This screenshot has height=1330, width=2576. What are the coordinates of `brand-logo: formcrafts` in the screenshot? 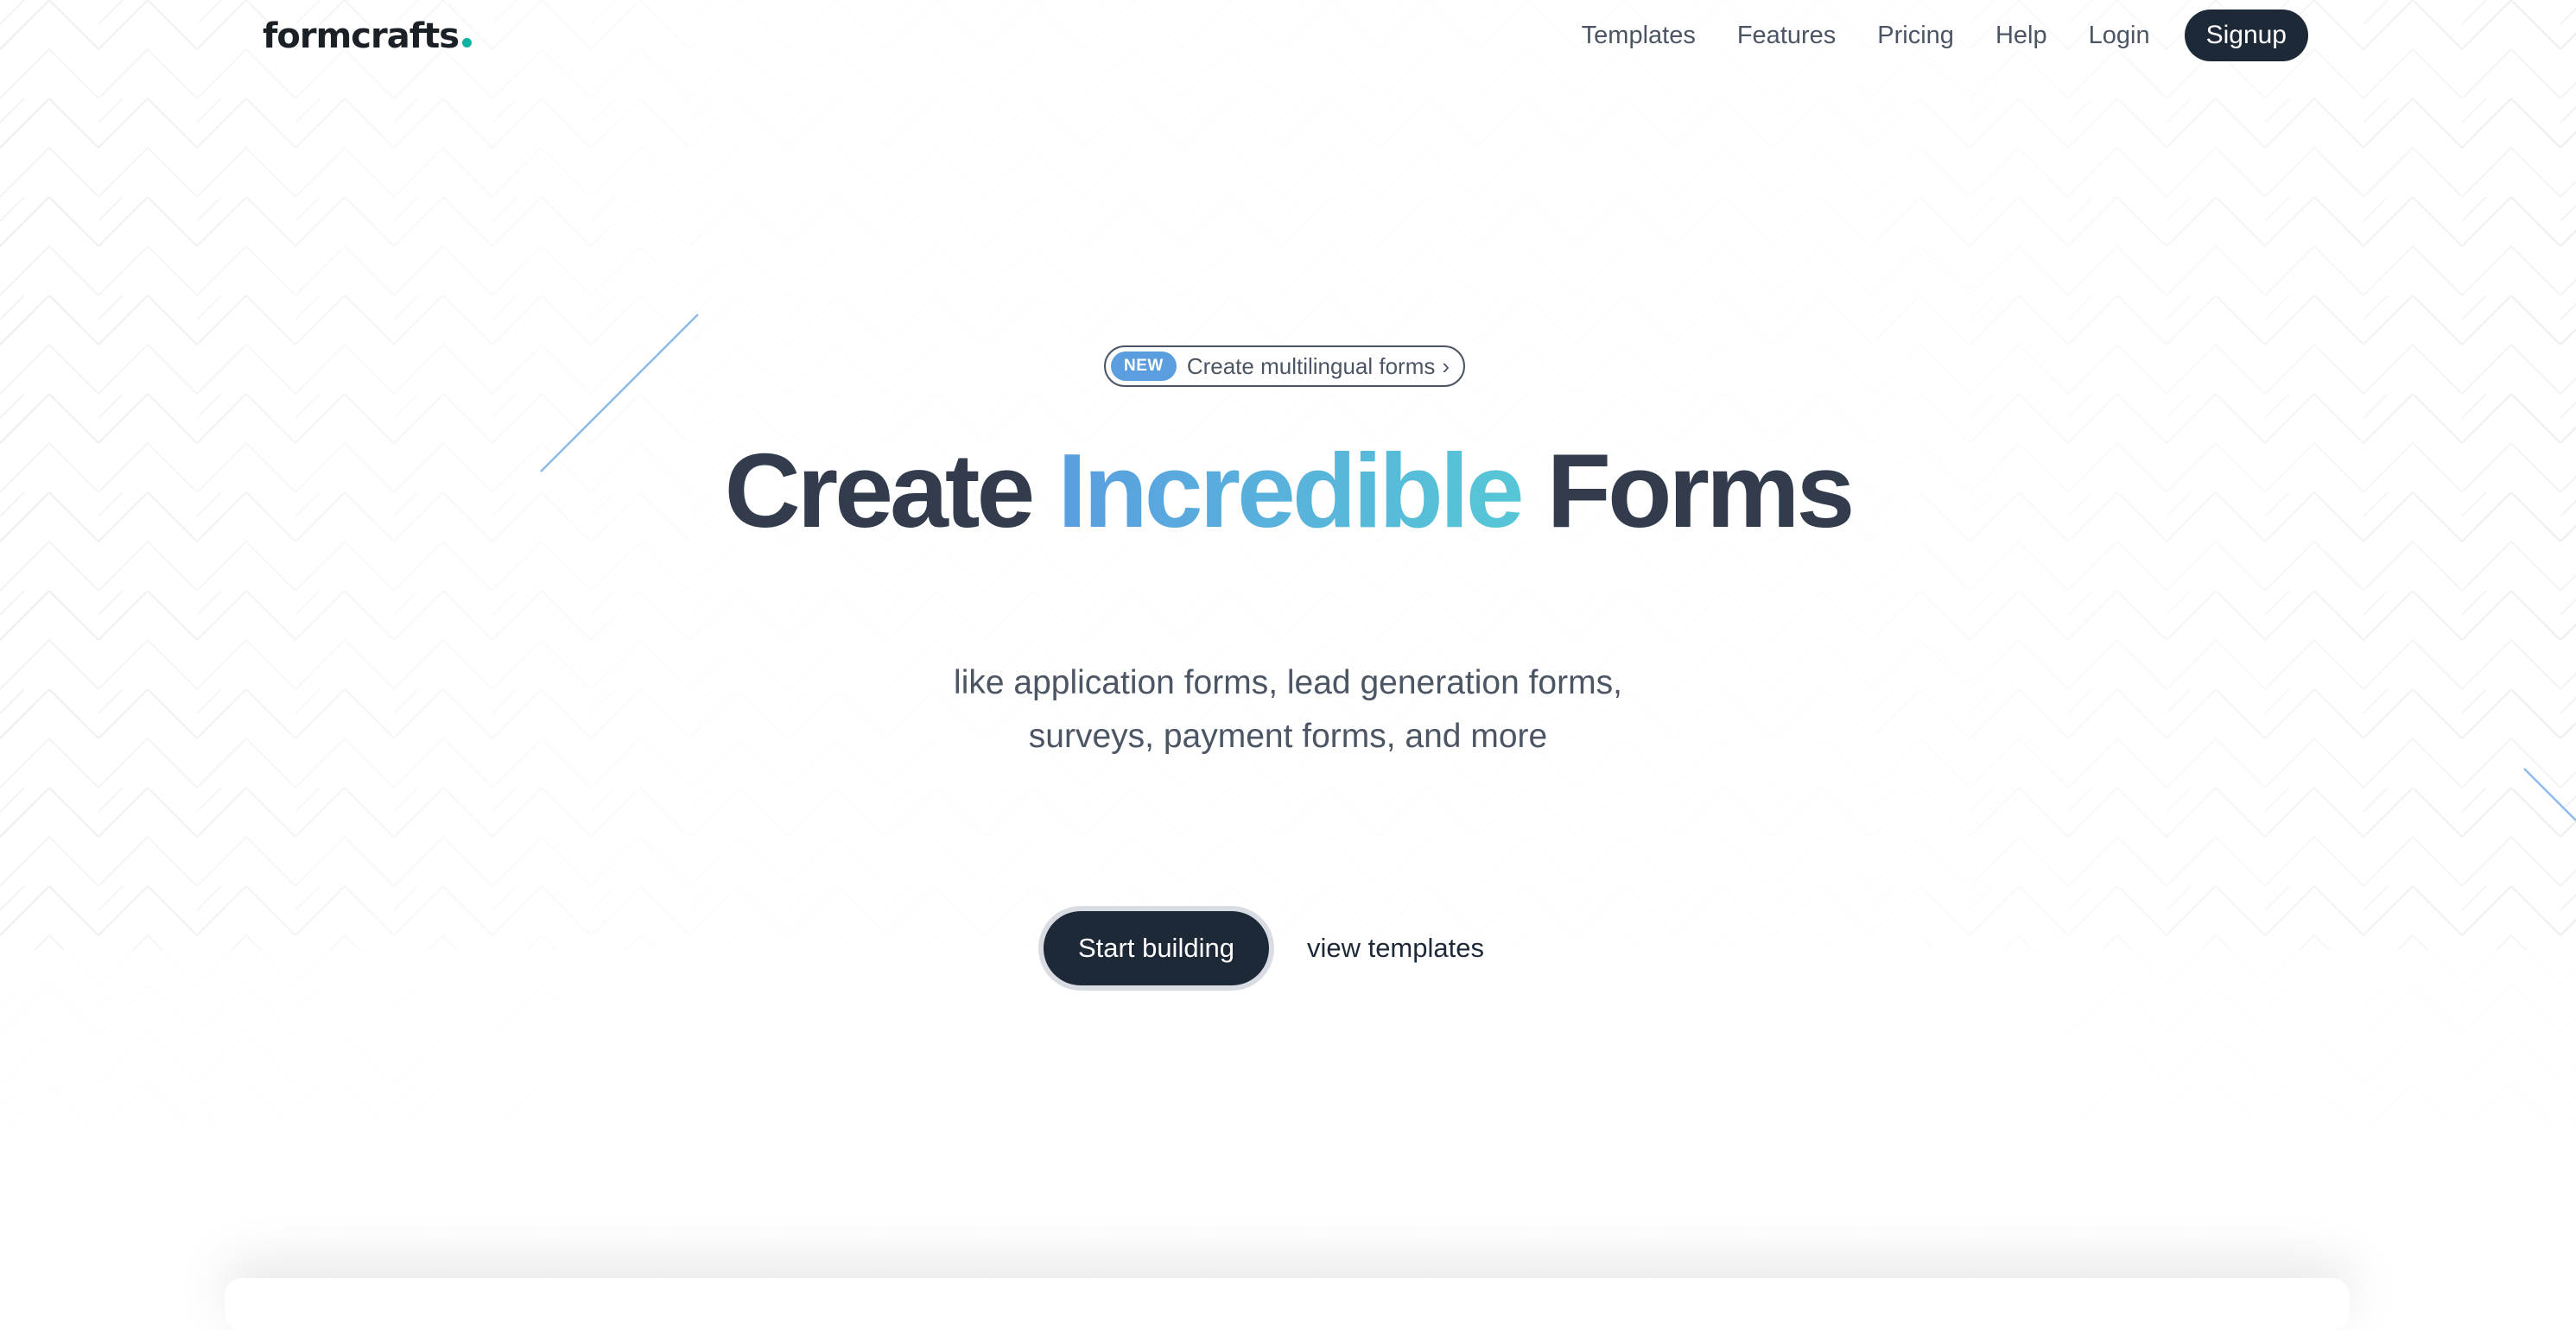 It's located at (368, 36).